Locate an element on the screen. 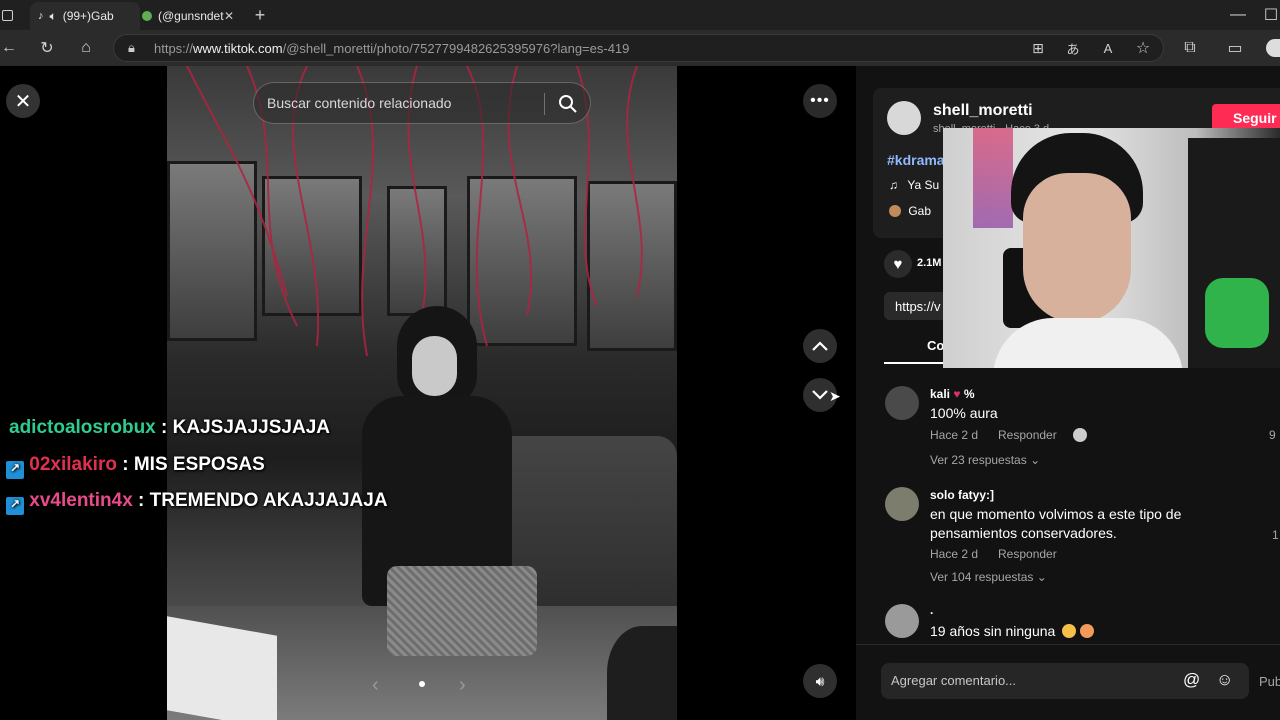 The width and height of the screenshot is (1280, 720). chat-message: ↗ xv4lentin4x : TREMENDO AKAJJAJAJA is located at coordinates (197, 502).